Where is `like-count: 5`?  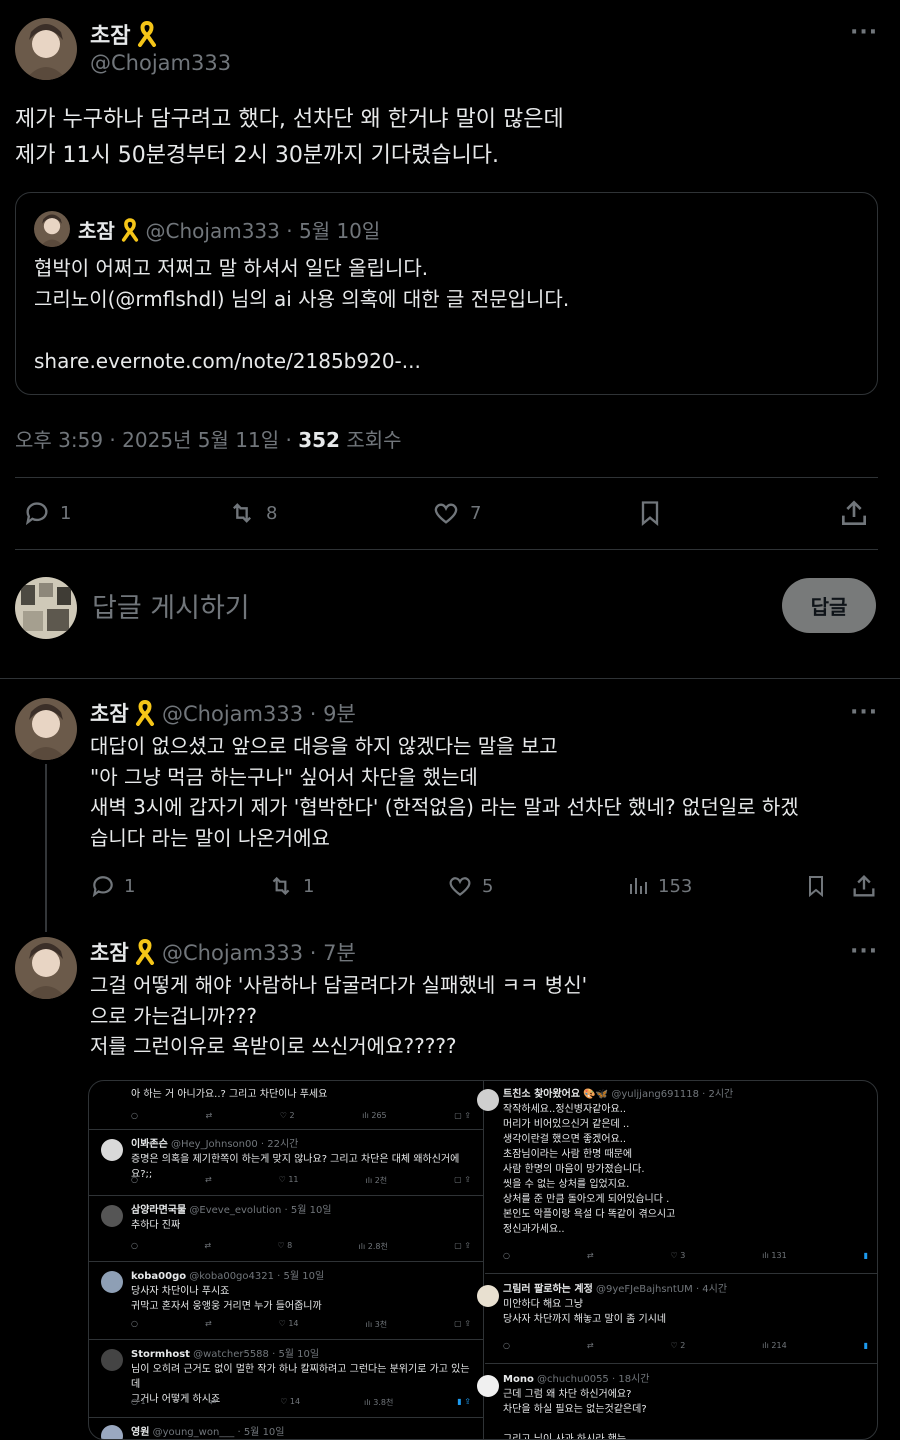 like-count: 5 is located at coordinates (488, 886).